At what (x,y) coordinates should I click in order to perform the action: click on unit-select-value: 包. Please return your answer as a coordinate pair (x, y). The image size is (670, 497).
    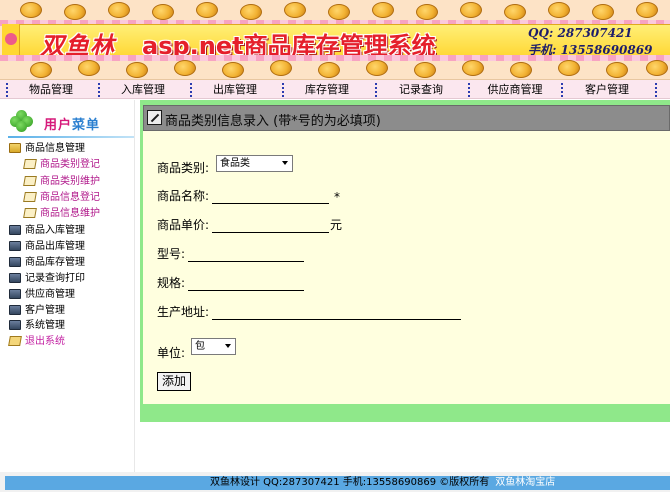
    Looking at the image, I should click on (200, 346).